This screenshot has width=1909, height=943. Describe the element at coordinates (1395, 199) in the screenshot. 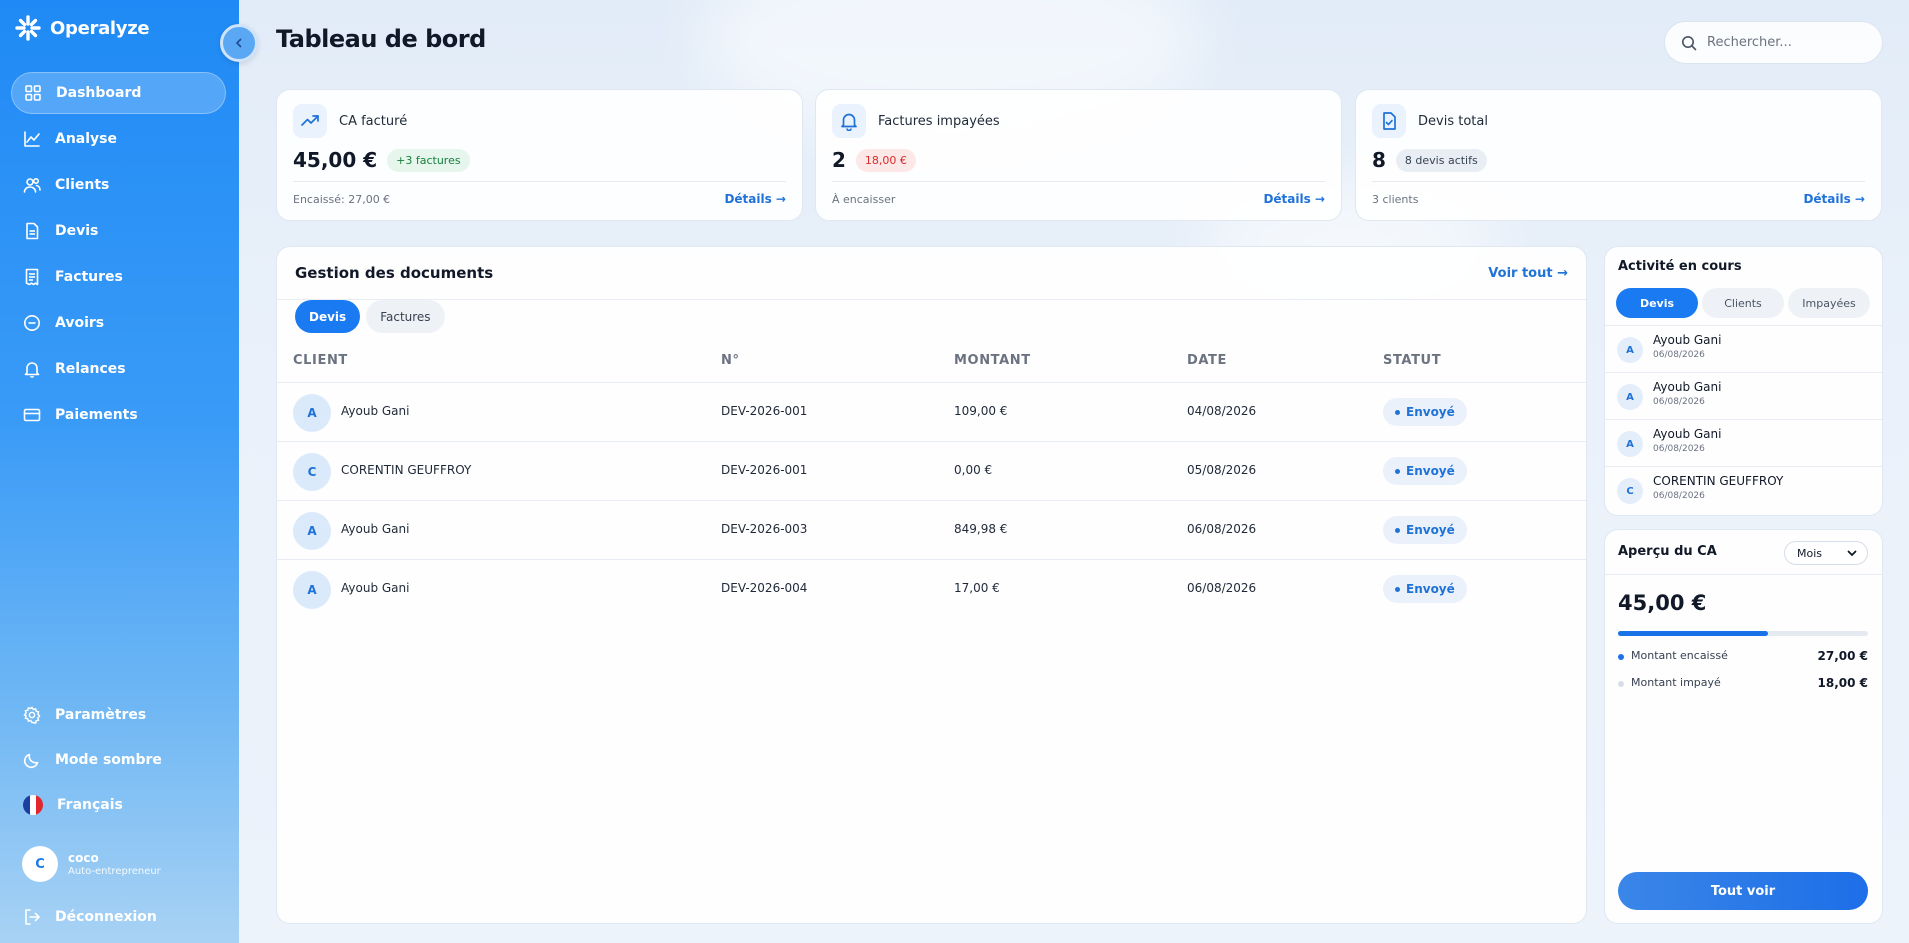

I see `stat-footer: 3 clients` at that location.